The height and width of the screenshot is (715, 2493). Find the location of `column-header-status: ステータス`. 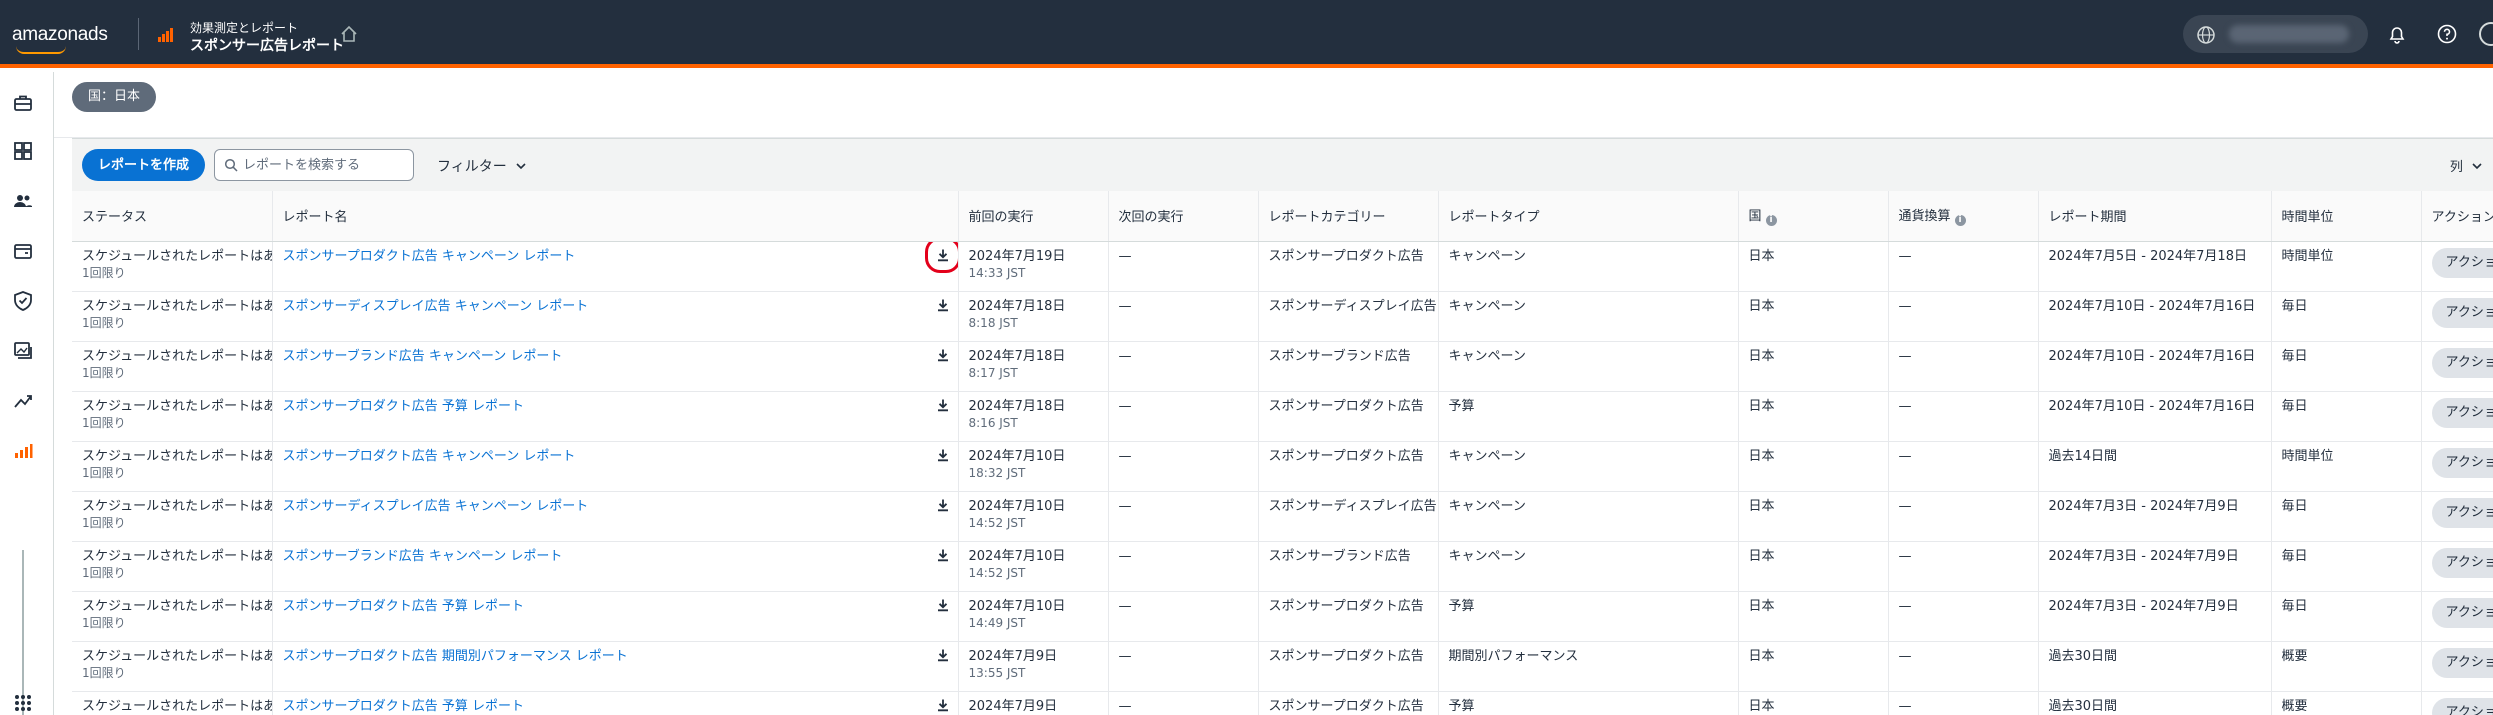

column-header-status: ステータス is located at coordinates (172, 216).